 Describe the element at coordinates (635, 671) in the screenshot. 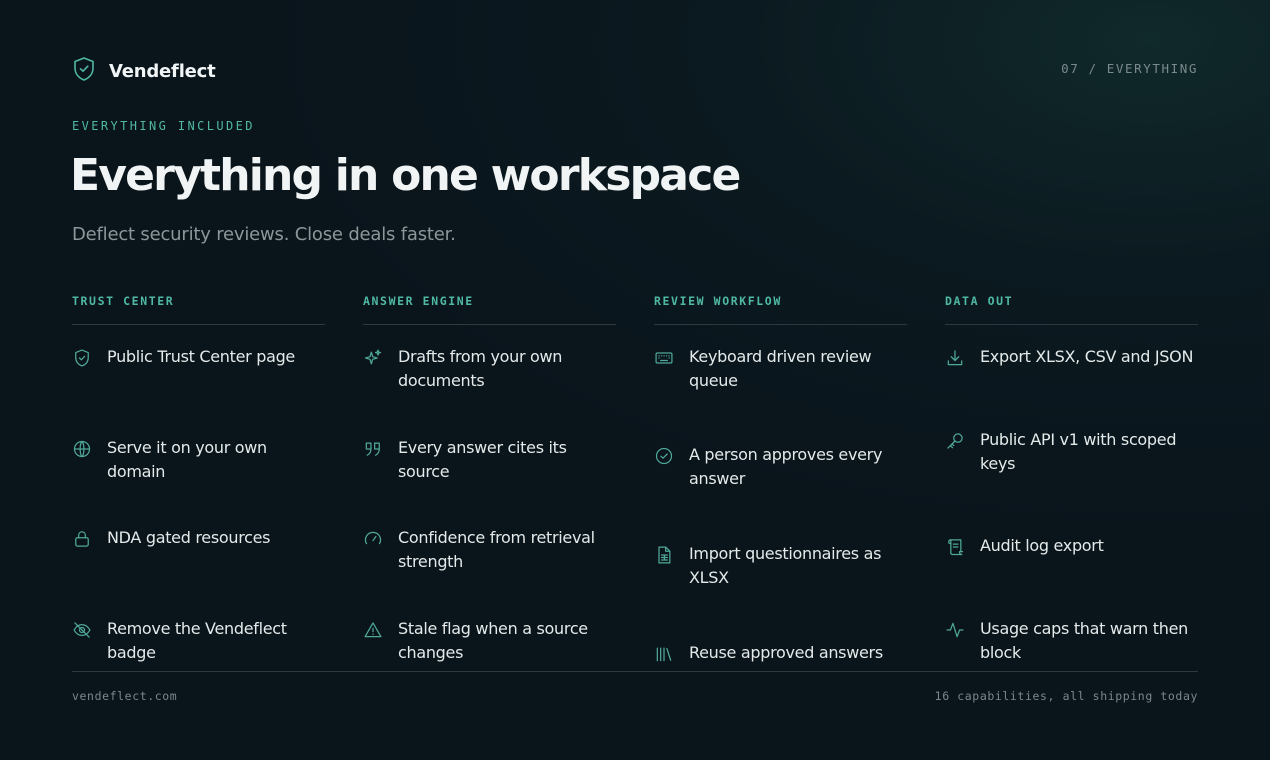

I see `footer-divider` at that location.